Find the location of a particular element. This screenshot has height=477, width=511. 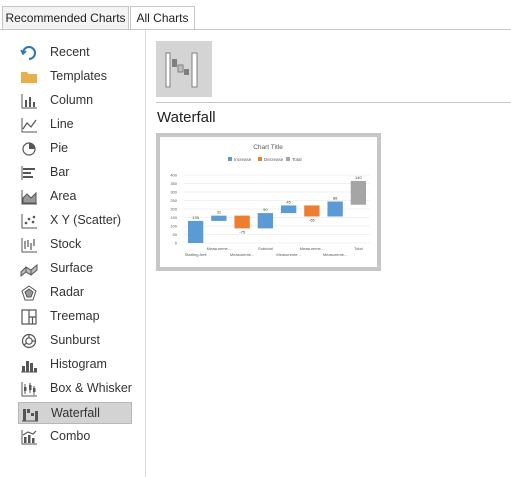

sidebar-item-column: Column is located at coordinates (75, 101).